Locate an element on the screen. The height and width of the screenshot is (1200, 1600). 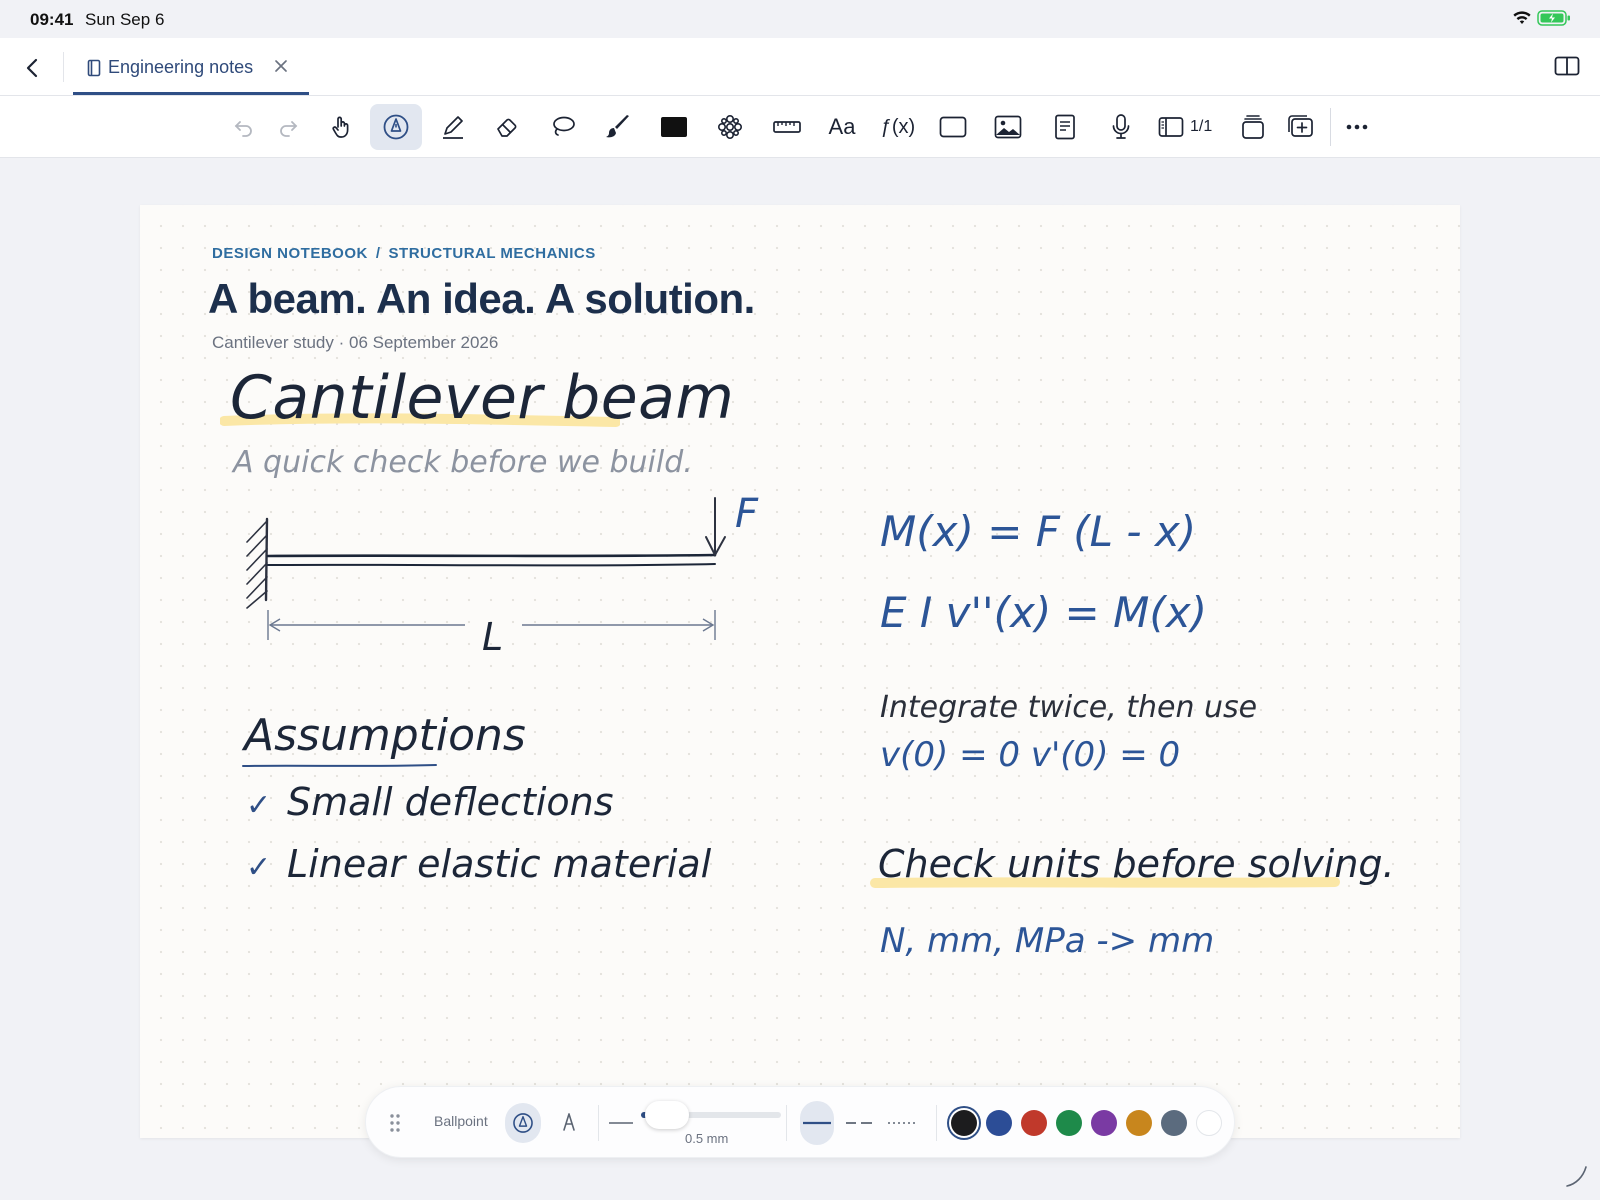
math-tool-button: ƒ(x) is located at coordinates (898, 127).